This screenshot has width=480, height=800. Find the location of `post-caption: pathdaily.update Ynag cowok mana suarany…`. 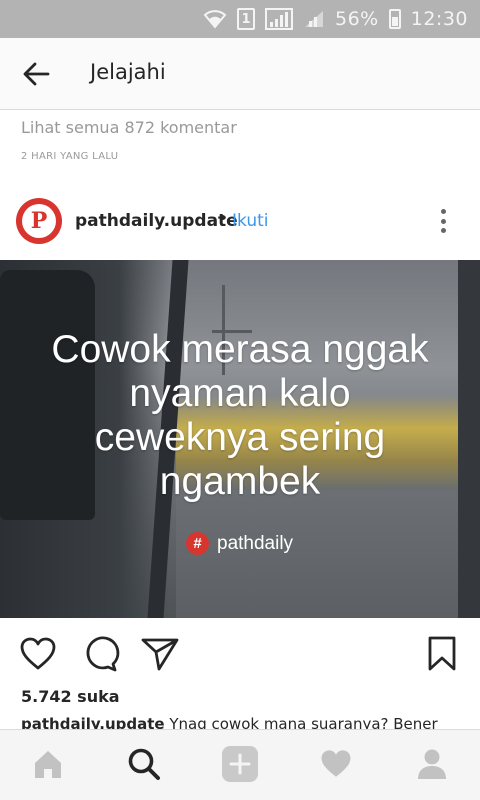

post-caption: pathdaily.update Ynag cowok mana suarany… is located at coordinates (250, 722).